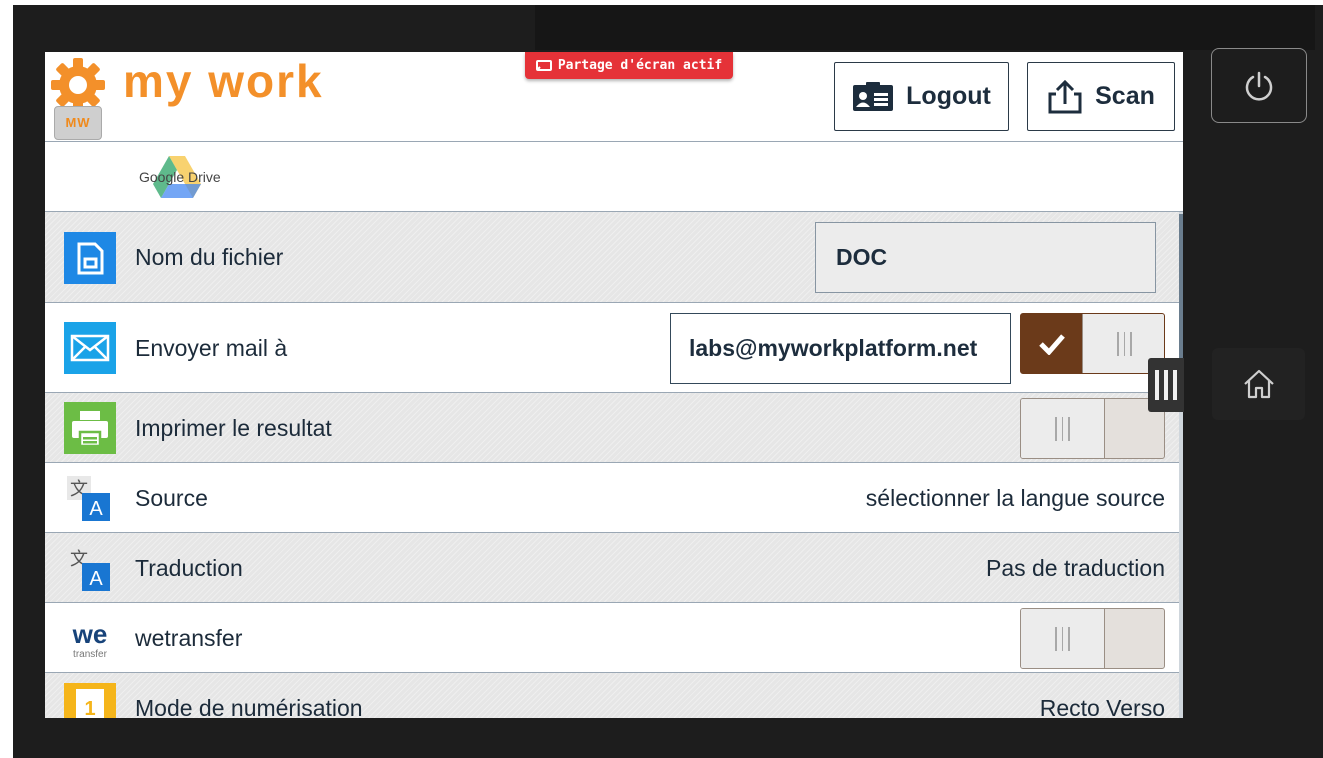 This screenshot has height=758, width=1323. What do you see at coordinates (1102, 695) in the screenshot?
I see `scan-mode-value: Recto Verso` at bounding box center [1102, 695].